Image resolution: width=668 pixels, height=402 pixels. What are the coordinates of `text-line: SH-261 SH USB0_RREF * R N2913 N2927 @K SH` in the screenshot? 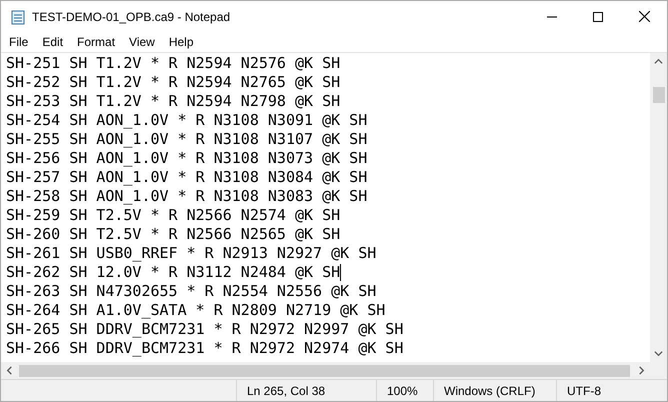 It's located at (191, 253).